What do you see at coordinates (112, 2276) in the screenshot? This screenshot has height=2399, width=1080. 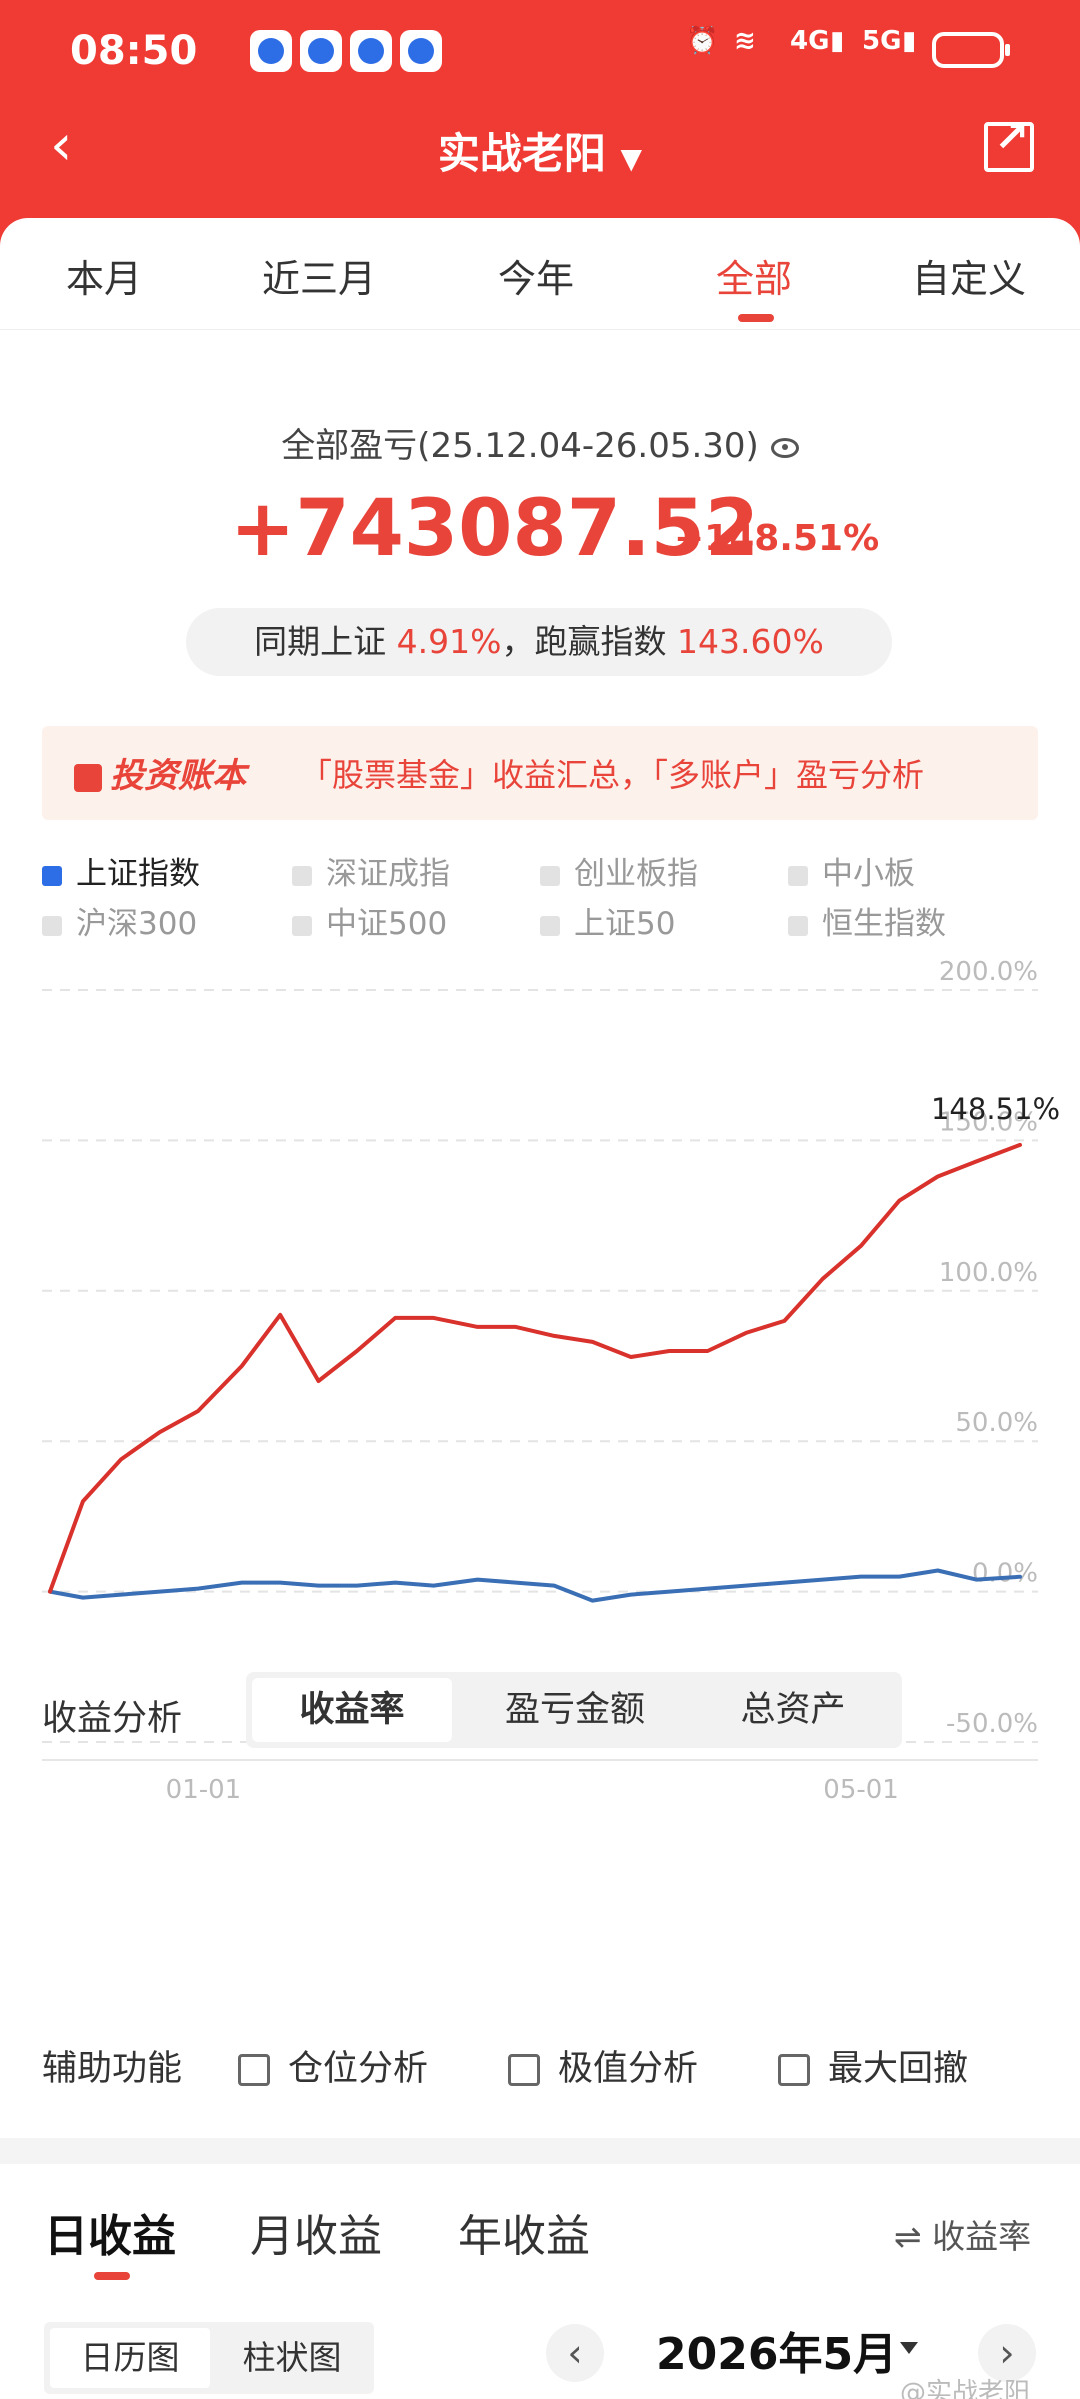 I see `bottom-tab-underline` at bounding box center [112, 2276].